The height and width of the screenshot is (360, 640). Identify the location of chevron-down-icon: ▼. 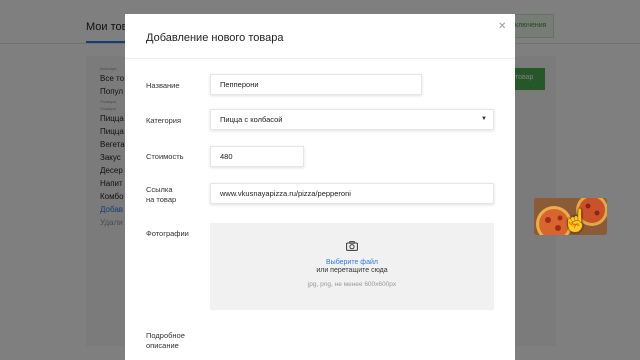
(484, 119).